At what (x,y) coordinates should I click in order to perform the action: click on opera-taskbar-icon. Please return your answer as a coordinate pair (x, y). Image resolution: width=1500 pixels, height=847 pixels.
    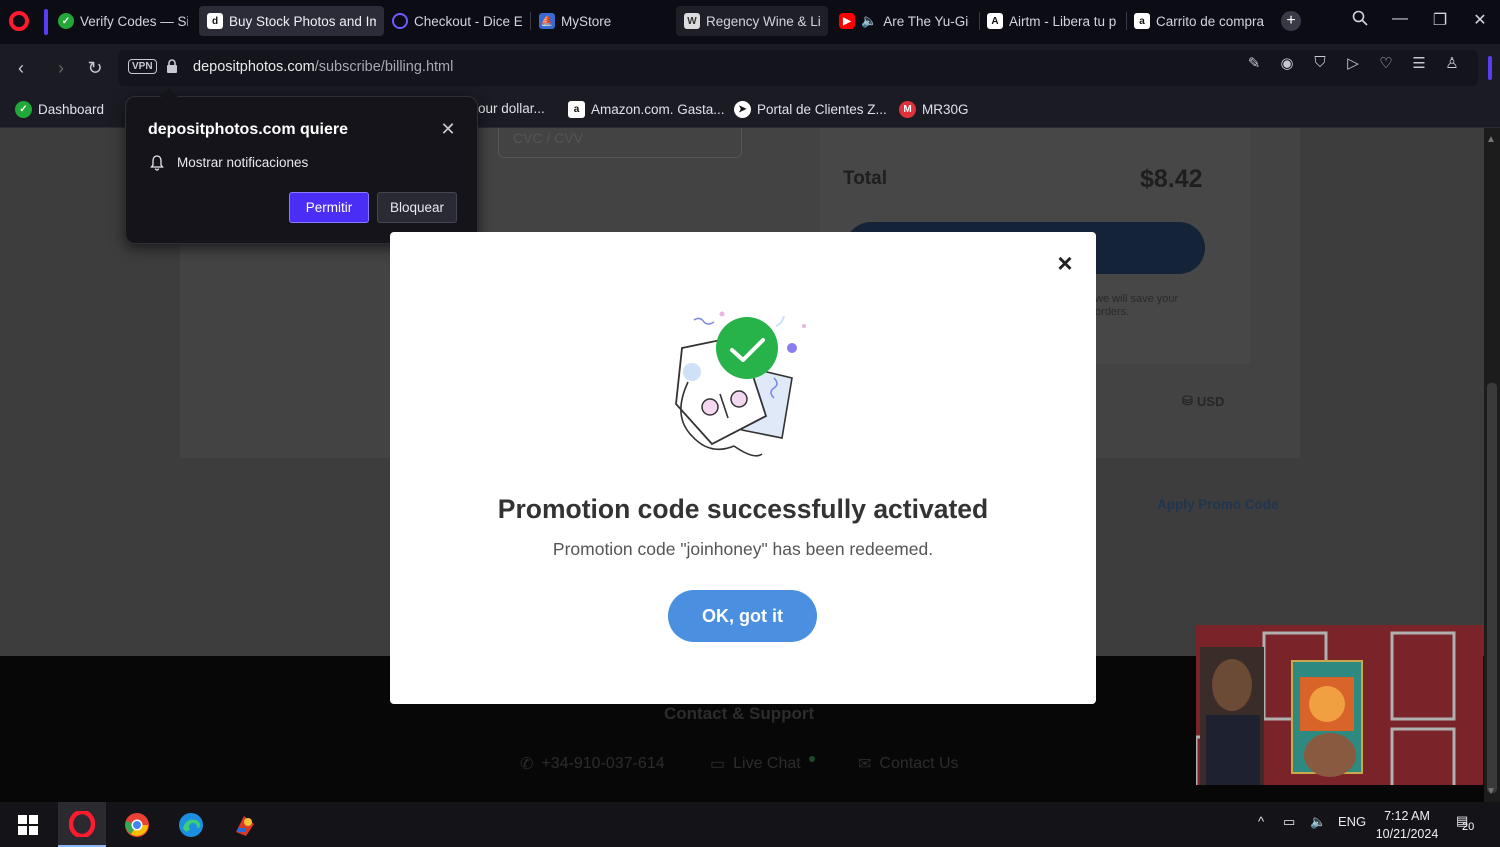
    Looking at the image, I should click on (82, 824).